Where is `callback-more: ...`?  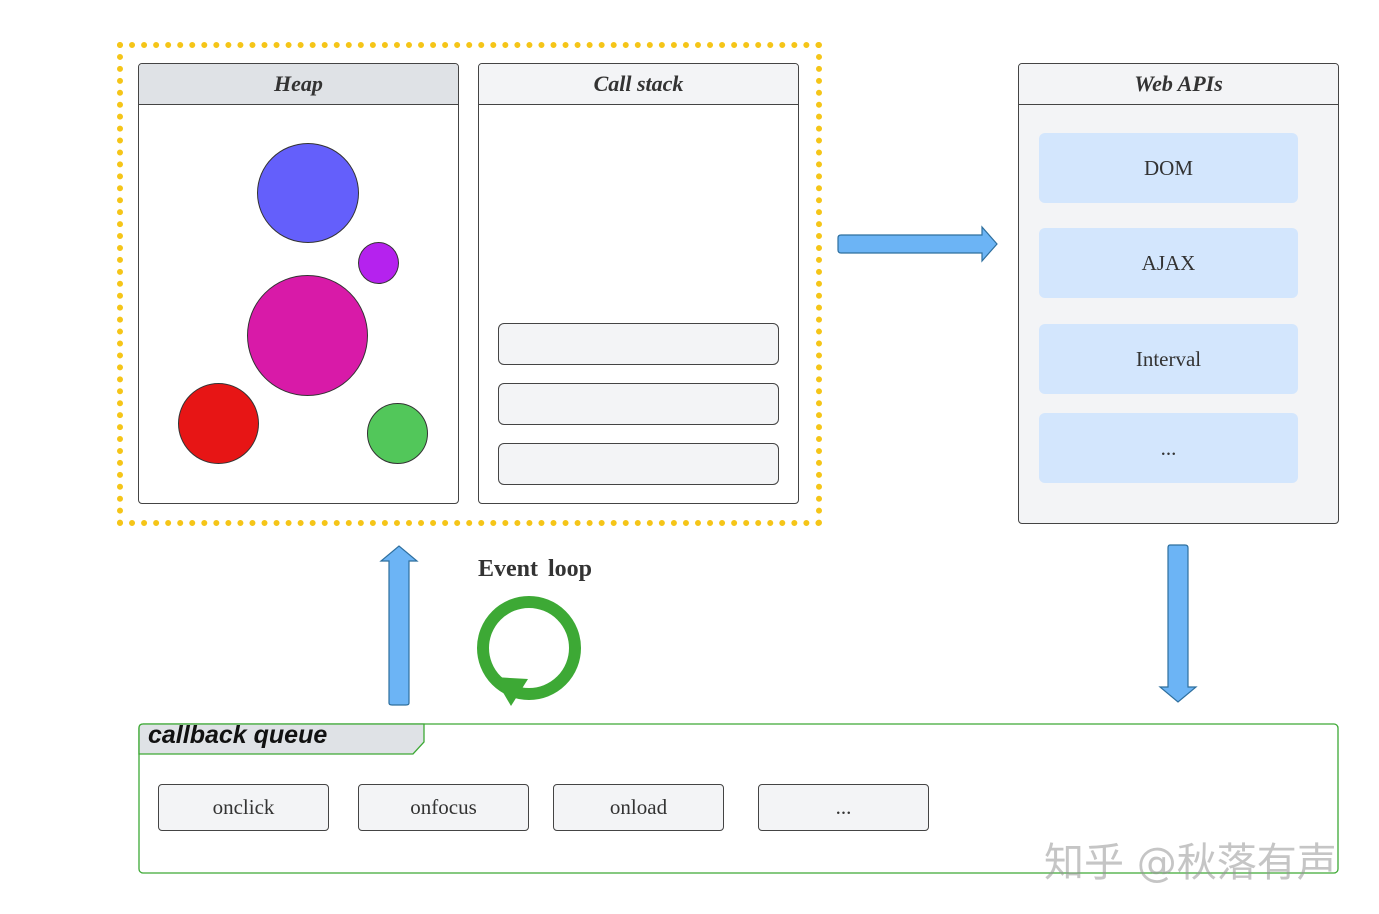 callback-more: ... is located at coordinates (843, 807).